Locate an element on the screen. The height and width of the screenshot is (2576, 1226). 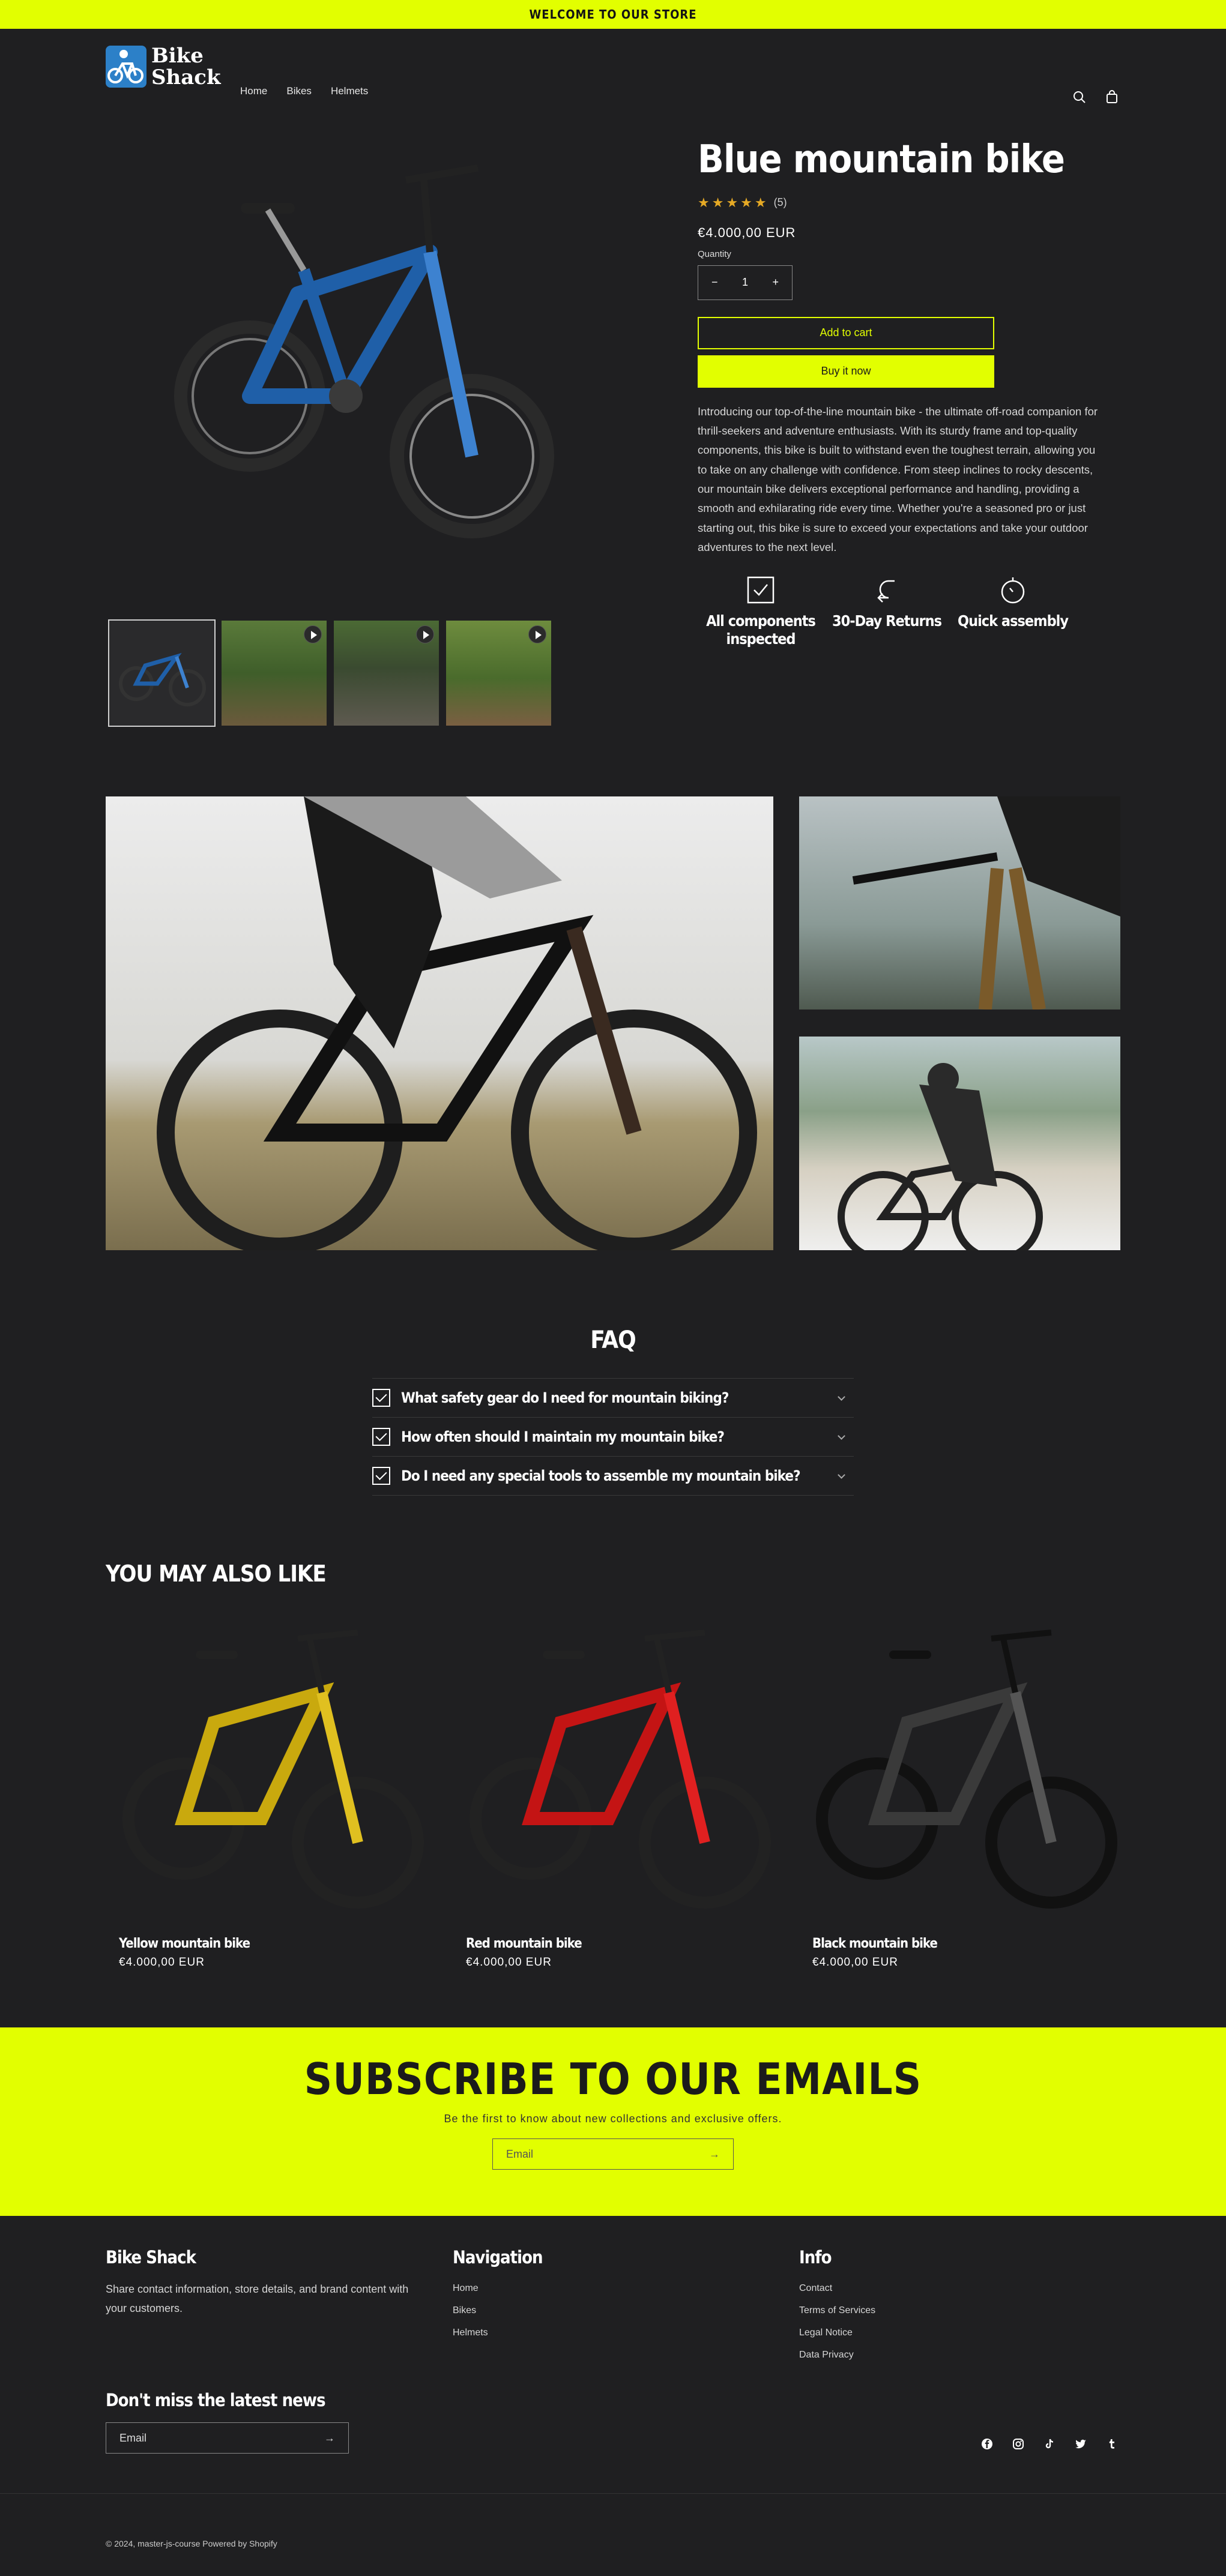
product-card-red: Red mountain bike €4.000,00 EUR is located at coordinates (619, 1785).